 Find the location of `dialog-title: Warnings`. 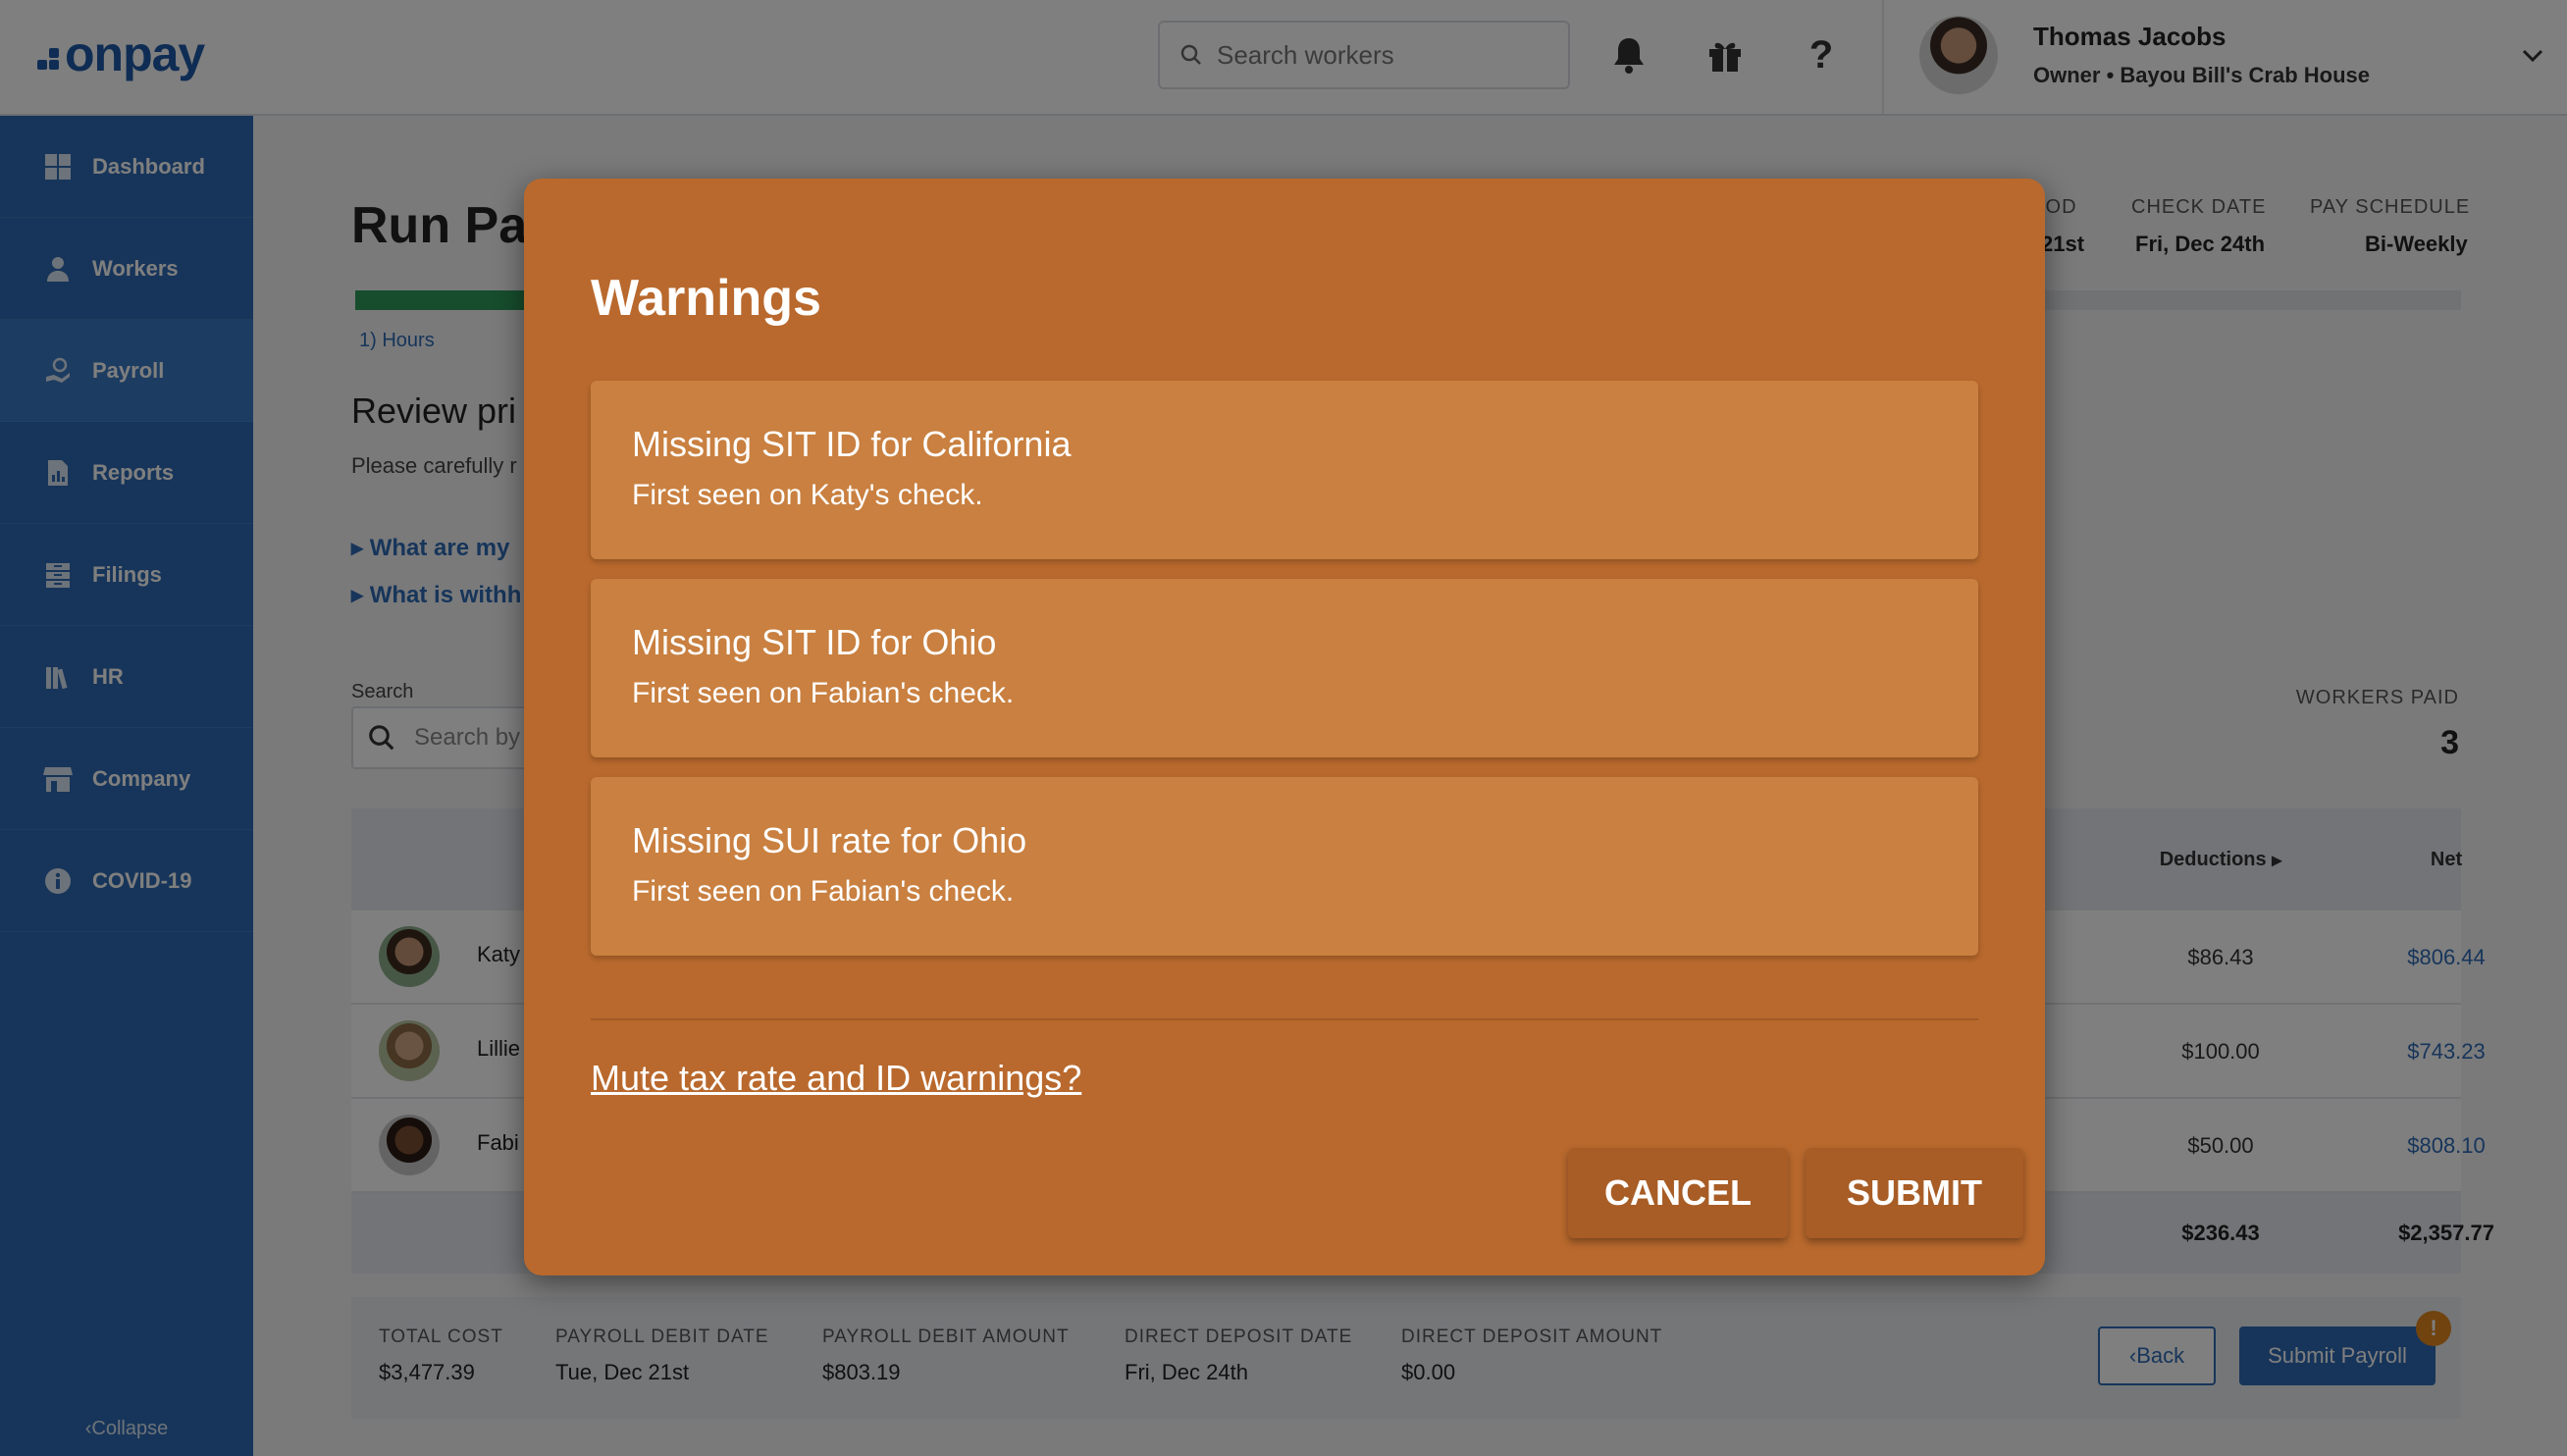

dialog-title: Warnings is located at coordinates (706, 298).